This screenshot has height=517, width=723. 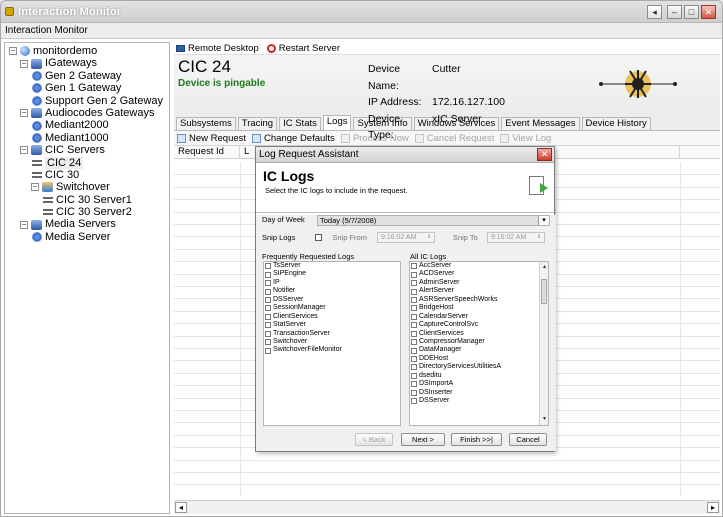 What do you see at coordinates (87, 138) in the screenshot?
I see `tree-item: Mediant1000` at bounding box center [87, 138].